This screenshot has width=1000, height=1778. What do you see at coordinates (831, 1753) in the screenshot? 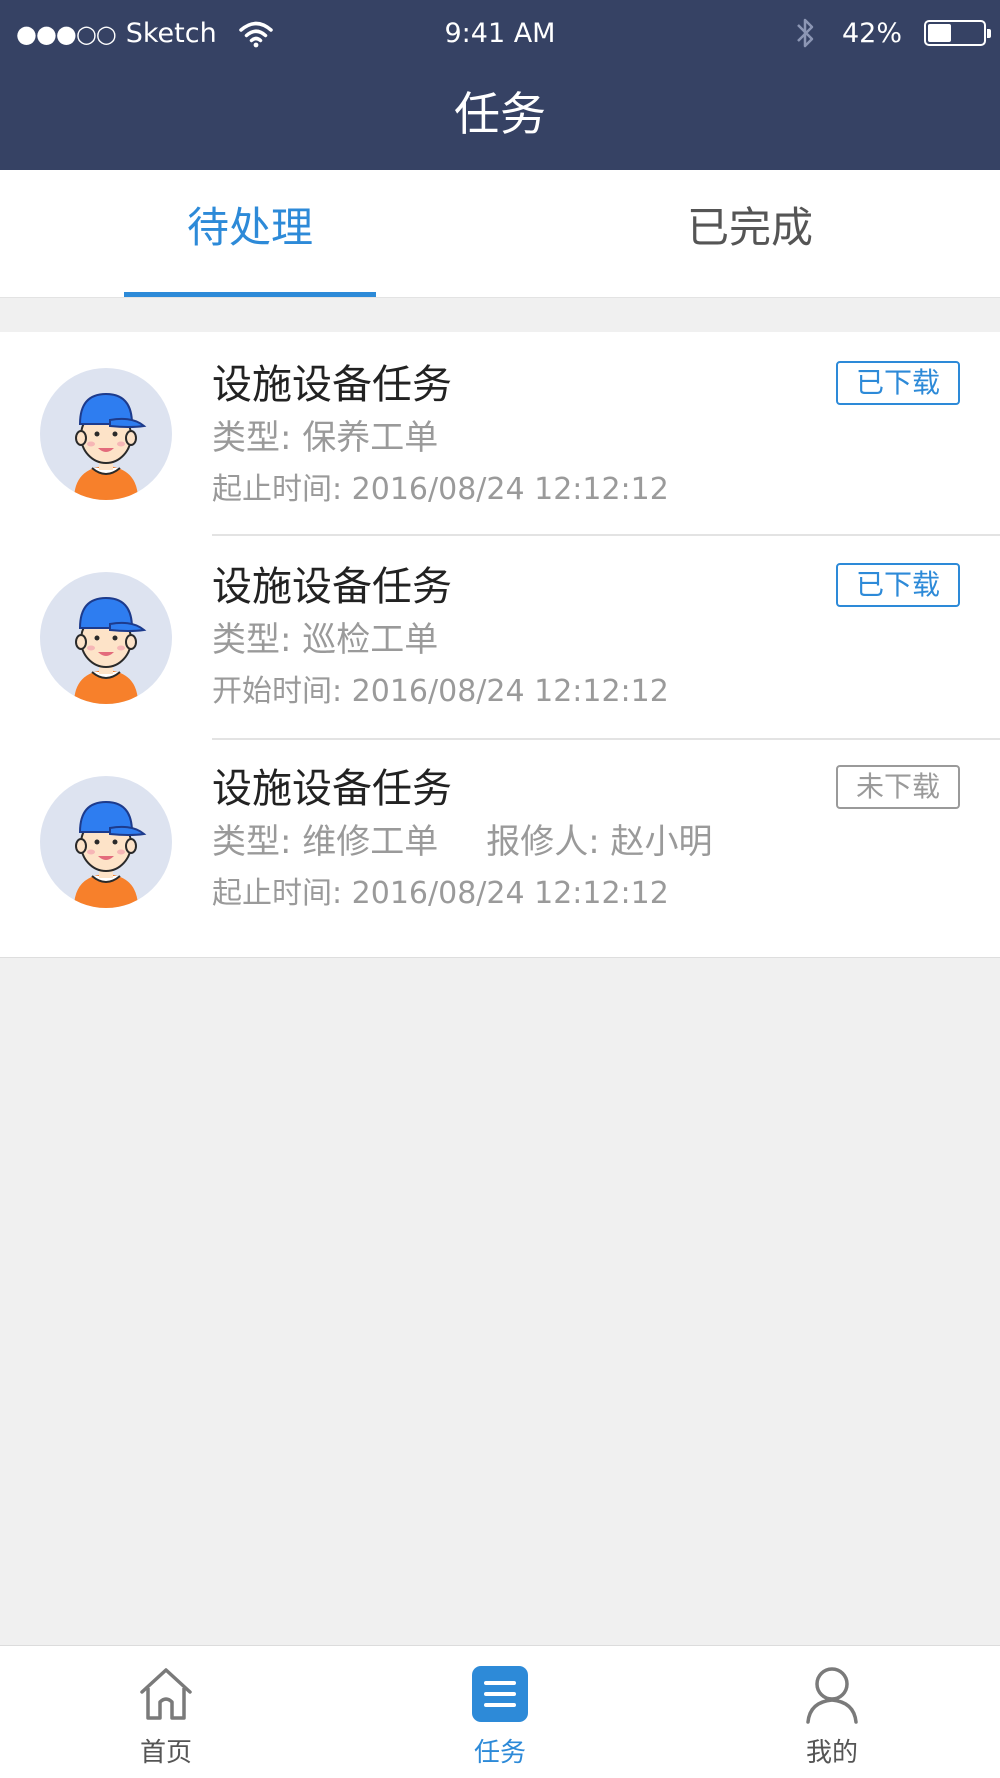
I see `tabbar-label-profile: 我的` at bounding box center [831, 1753].